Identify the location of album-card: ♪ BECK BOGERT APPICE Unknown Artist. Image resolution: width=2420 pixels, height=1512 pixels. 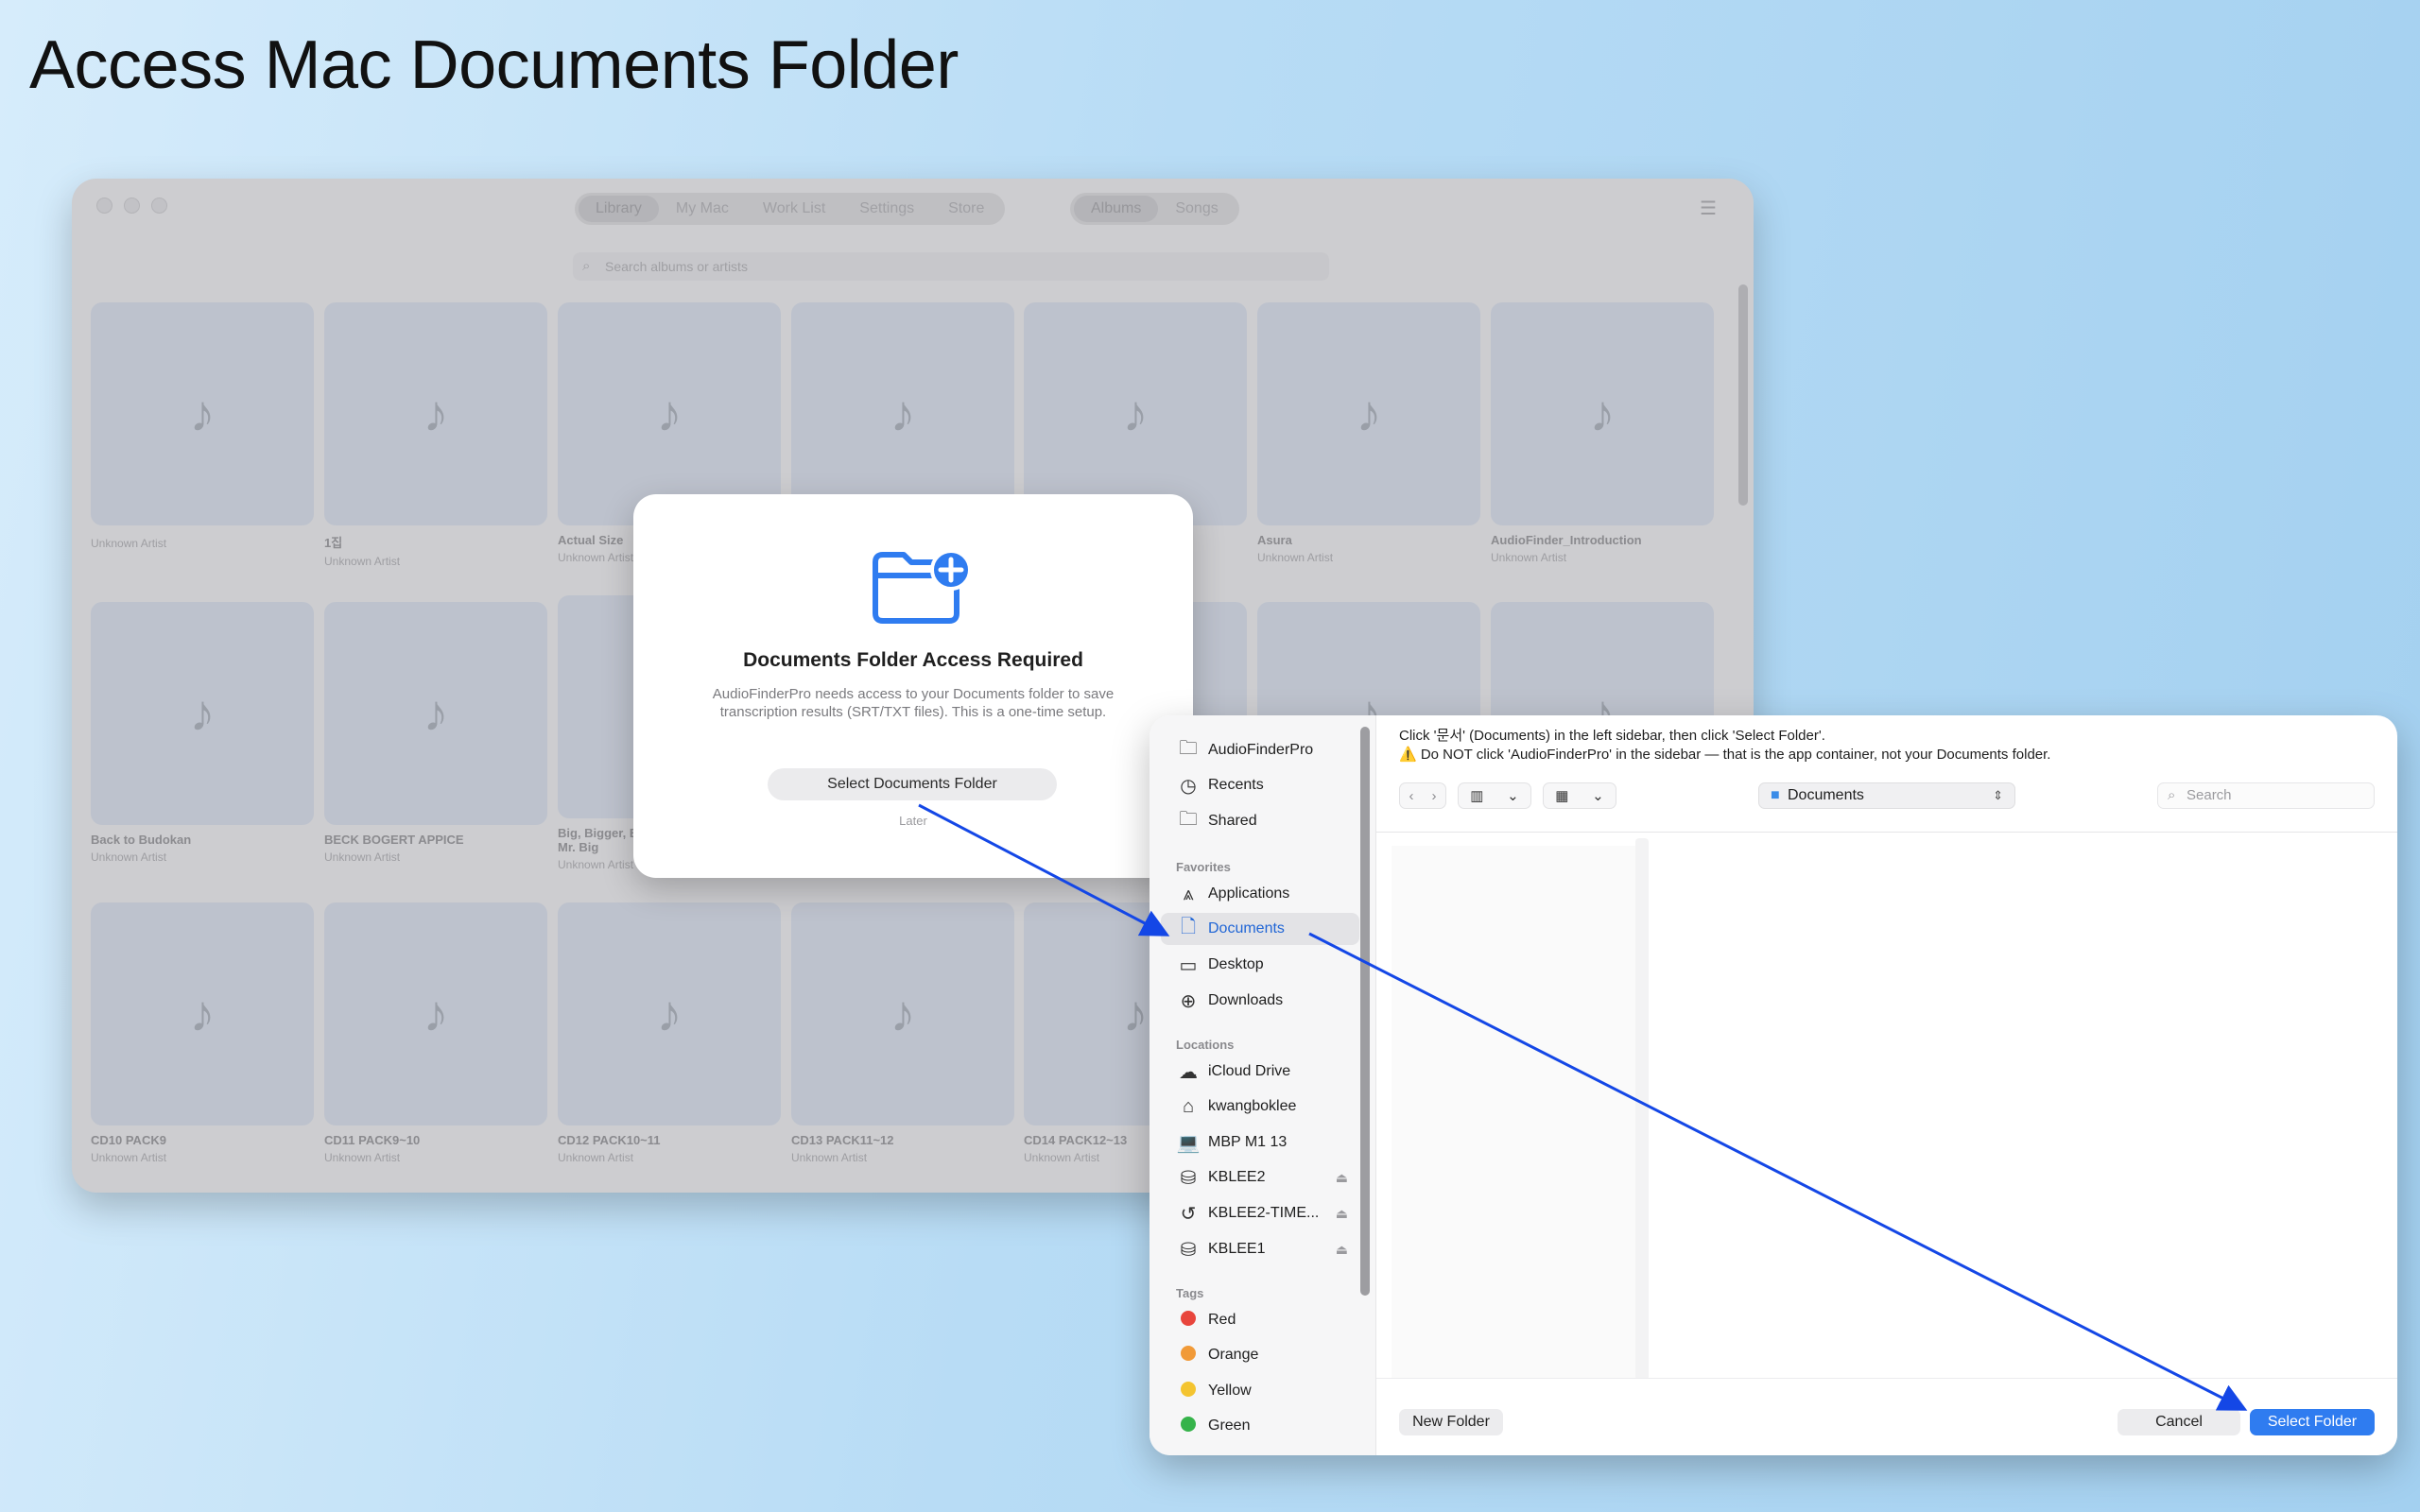
(435, 733).